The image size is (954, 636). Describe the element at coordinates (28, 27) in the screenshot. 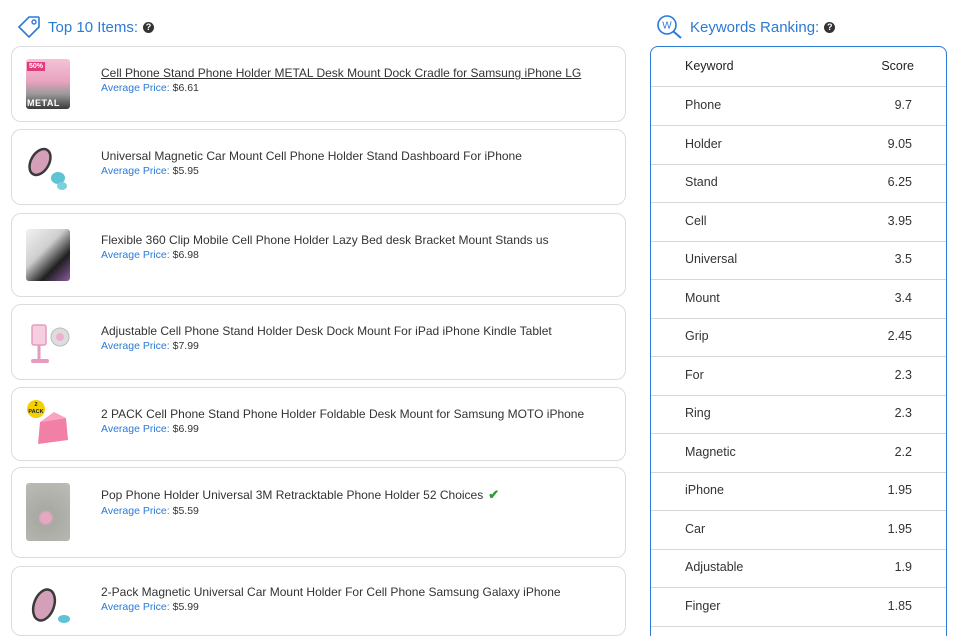

I see `tag-icon` at that location.